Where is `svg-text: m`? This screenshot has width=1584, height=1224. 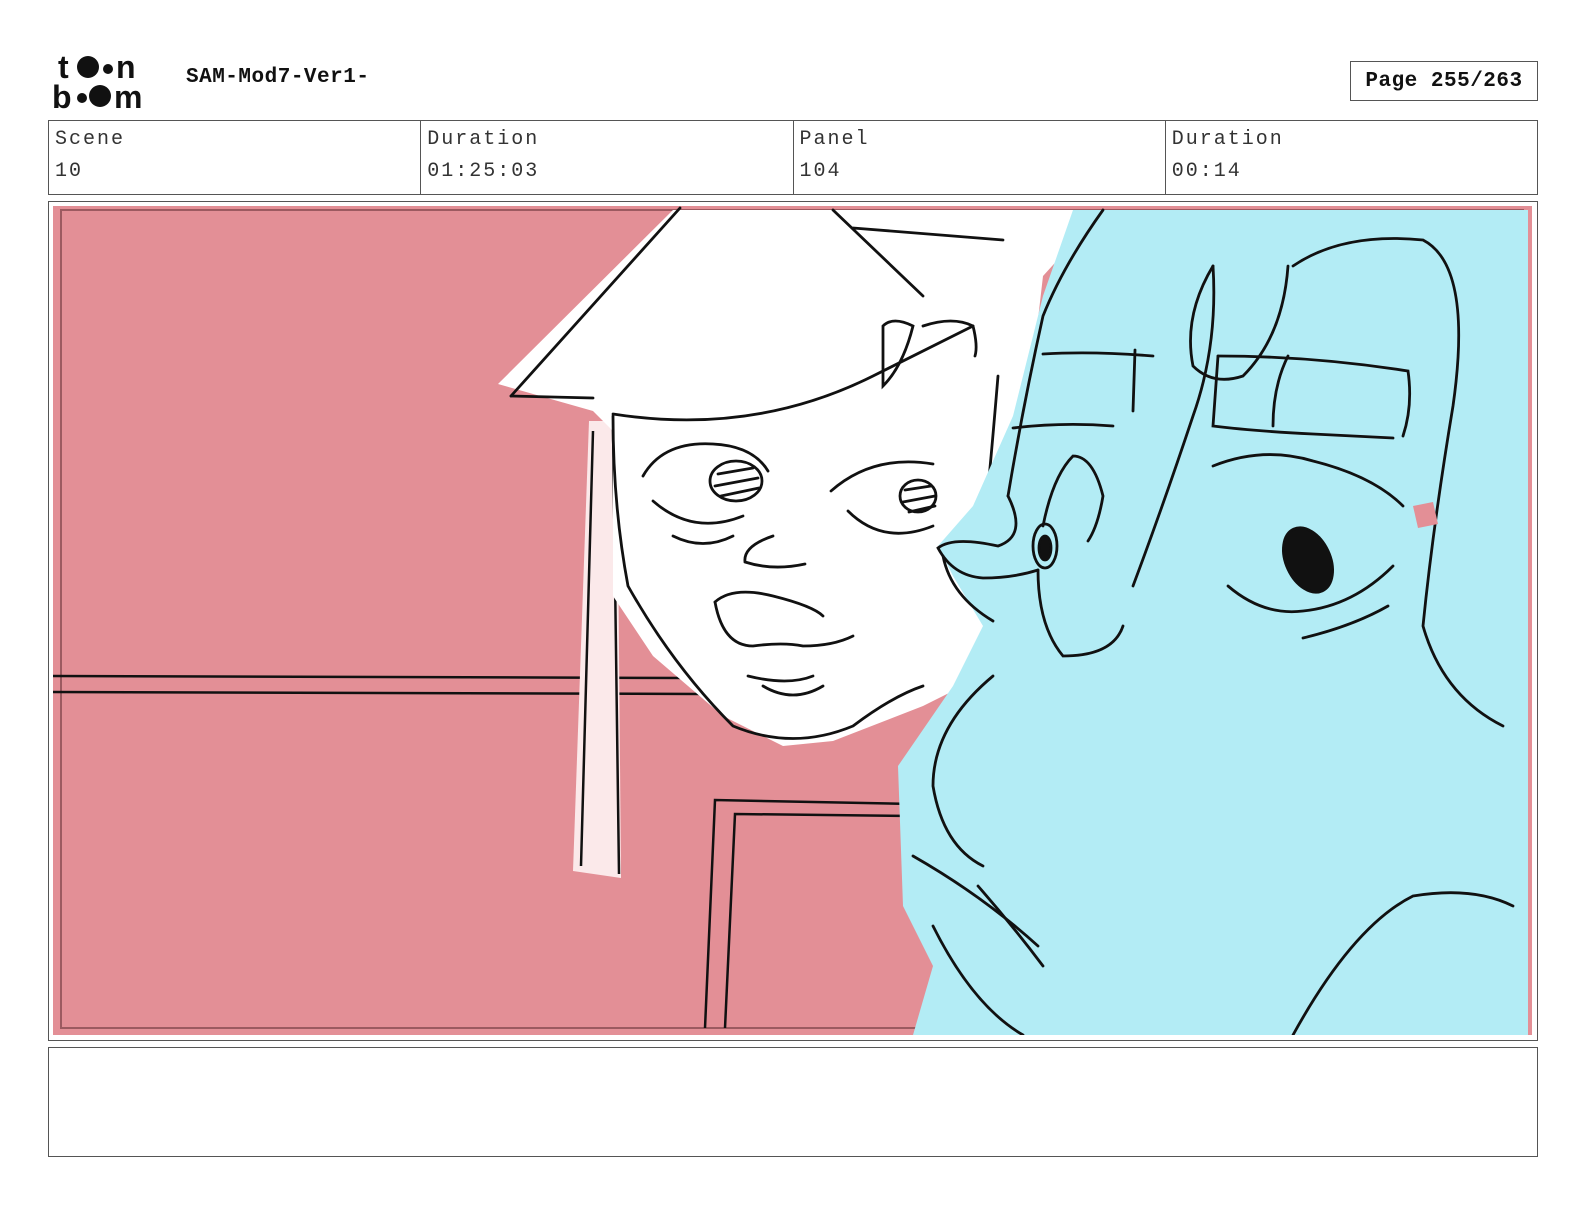 svg-text: m is located at coordinates (128, 95).